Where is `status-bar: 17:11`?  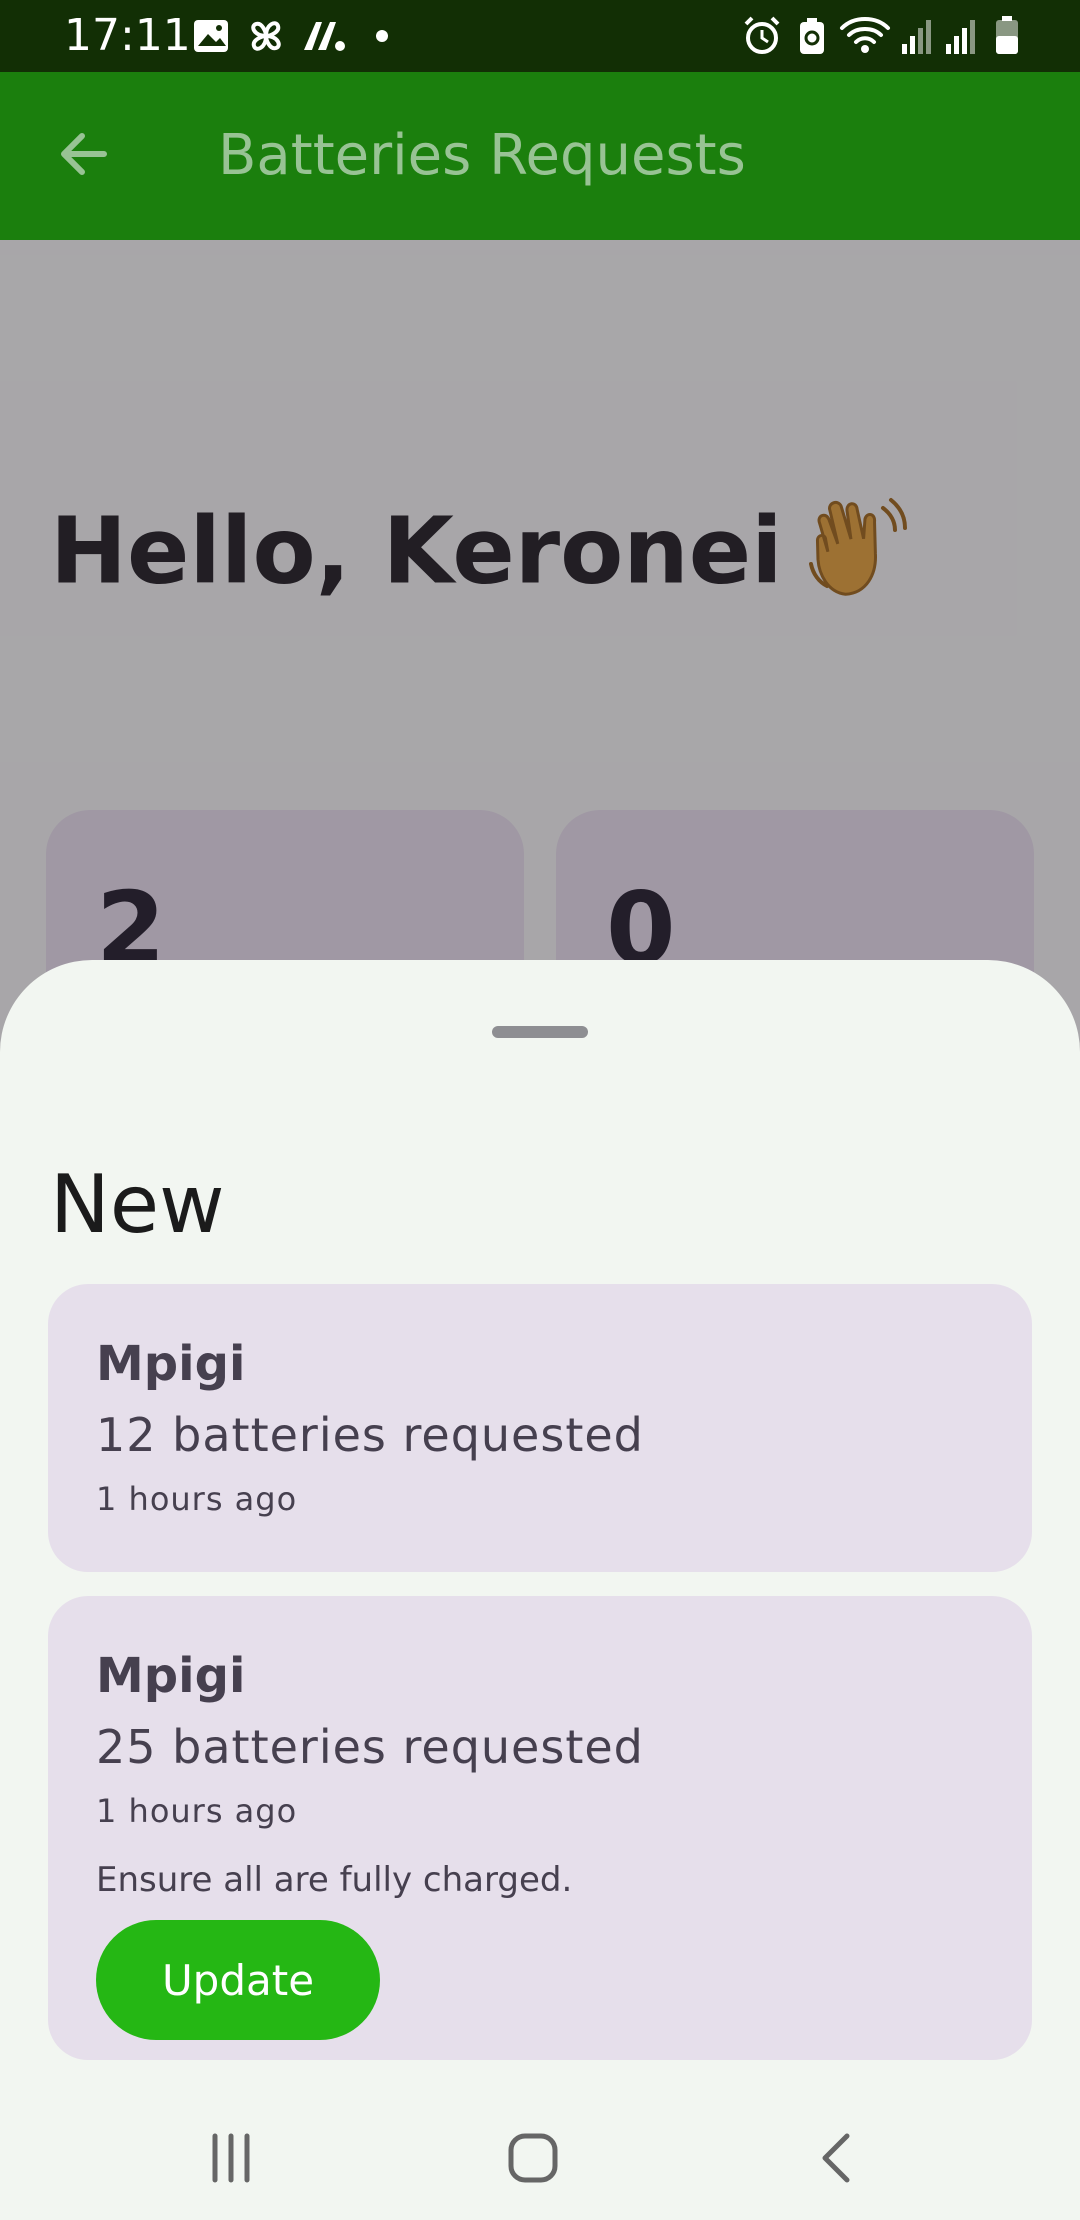 status-bar: 17:11 is located at coordinates (540, 36).